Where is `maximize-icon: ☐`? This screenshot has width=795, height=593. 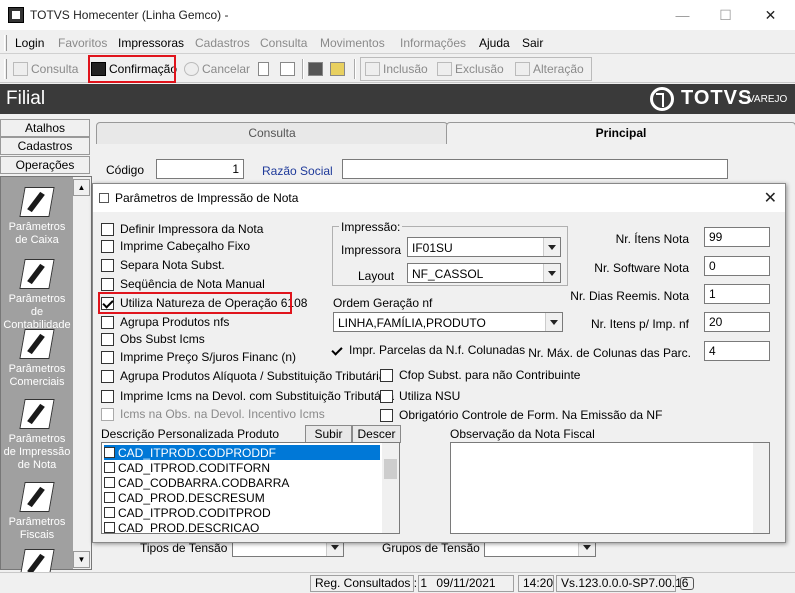 maximize-icon: ☐ is located at coordinates (725, 15).